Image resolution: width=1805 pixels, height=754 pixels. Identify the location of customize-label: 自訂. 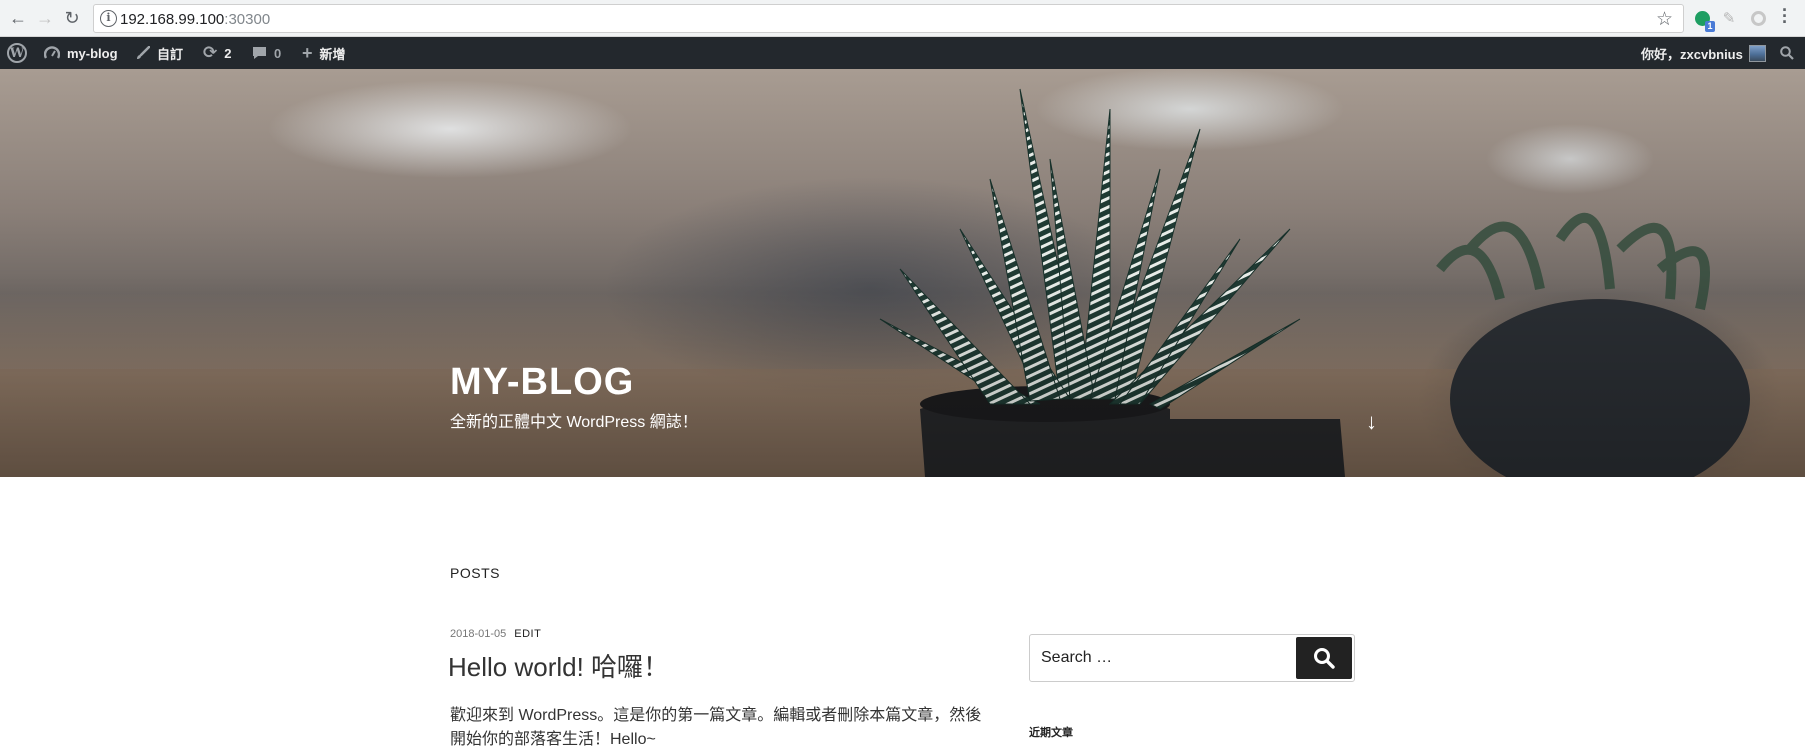
(170, 54).